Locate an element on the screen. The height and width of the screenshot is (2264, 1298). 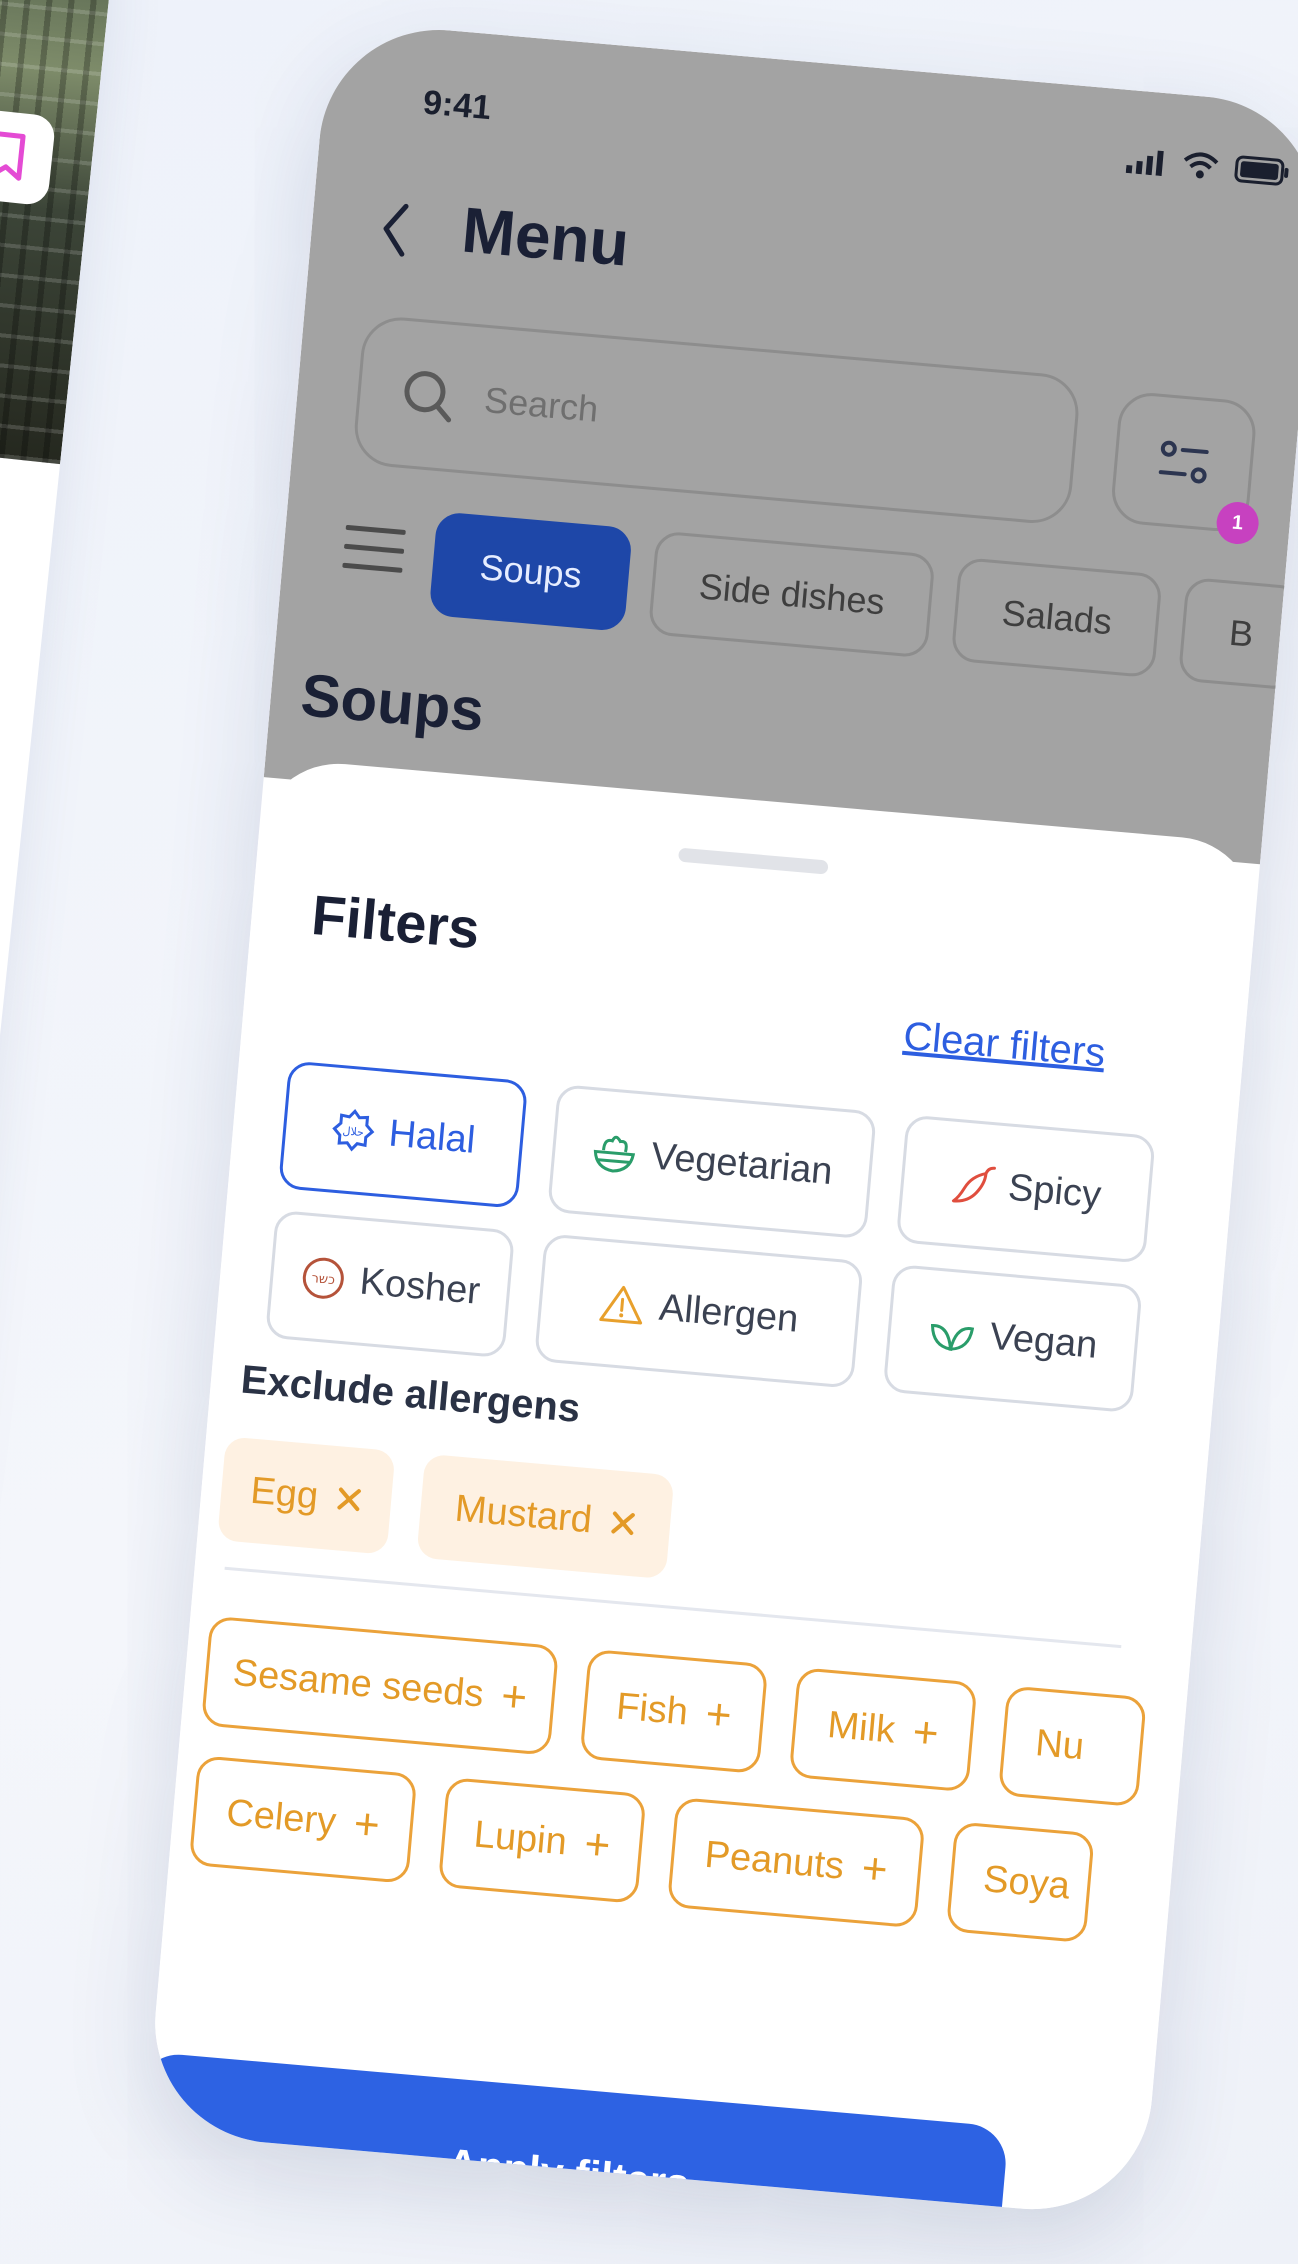
chip-vegan: Vegan is located at coordinates (1012, 1338).